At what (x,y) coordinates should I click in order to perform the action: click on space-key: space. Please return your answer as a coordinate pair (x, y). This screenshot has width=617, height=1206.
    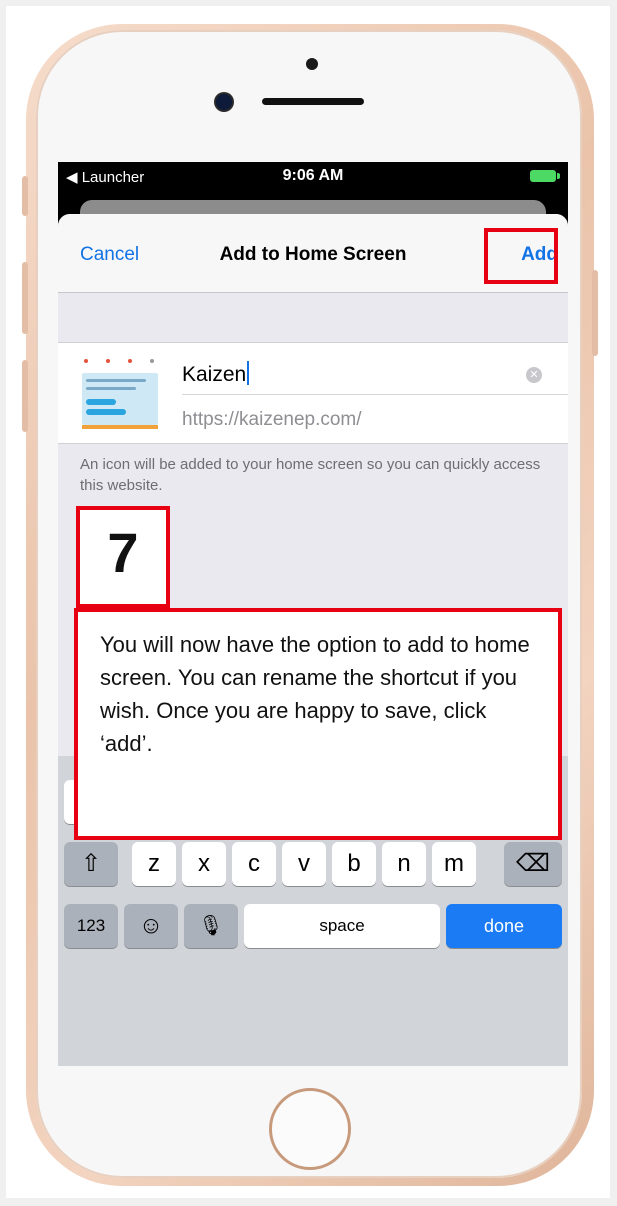
    Looking at the image, I should click on (342, 926).